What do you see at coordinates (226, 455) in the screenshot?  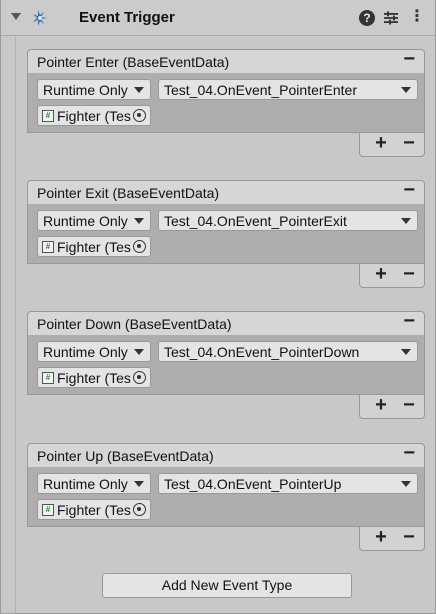 I see `event-header: Pointer Up (BaseEventData) −` at bounding box center [226, 455].